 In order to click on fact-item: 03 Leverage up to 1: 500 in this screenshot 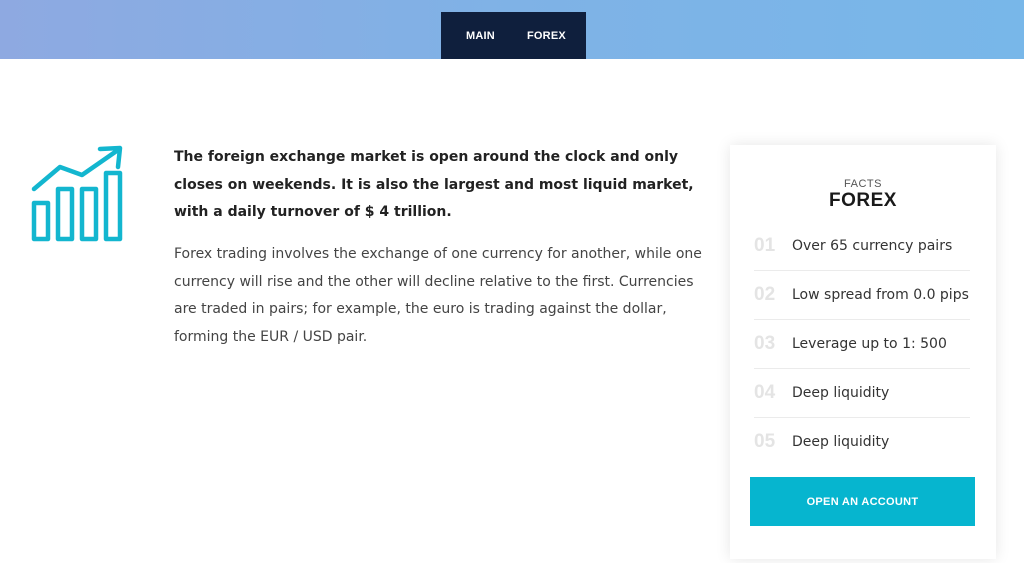, I will do `click(862, 344)`.